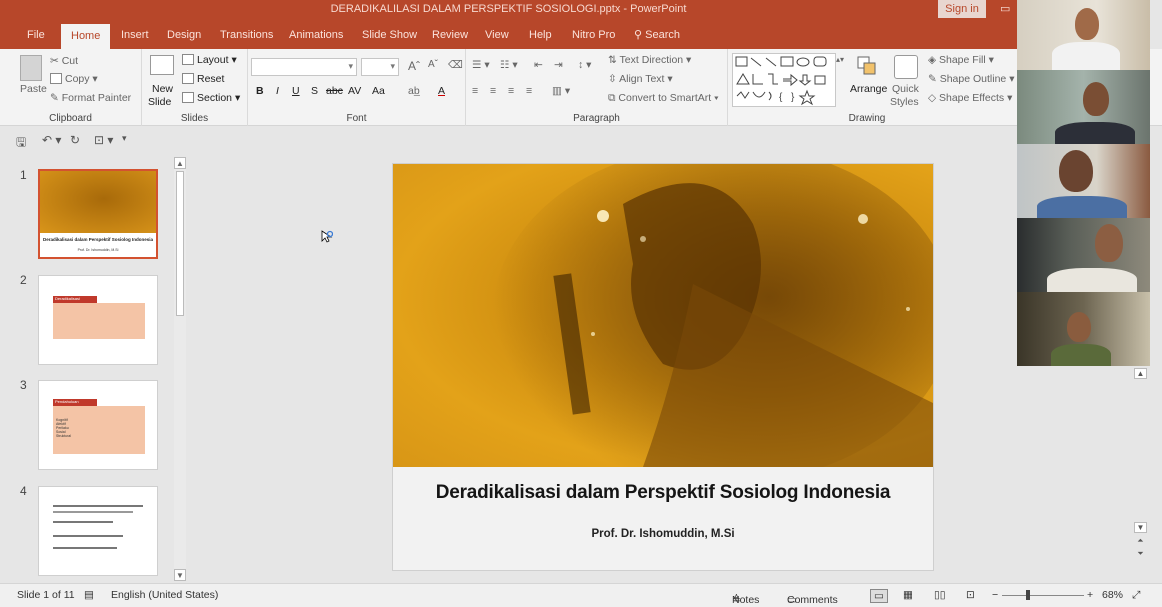 This screenshot has height=607, width=1162. I want to click on next-slide-icon: ⏷, so click(1140, 554).